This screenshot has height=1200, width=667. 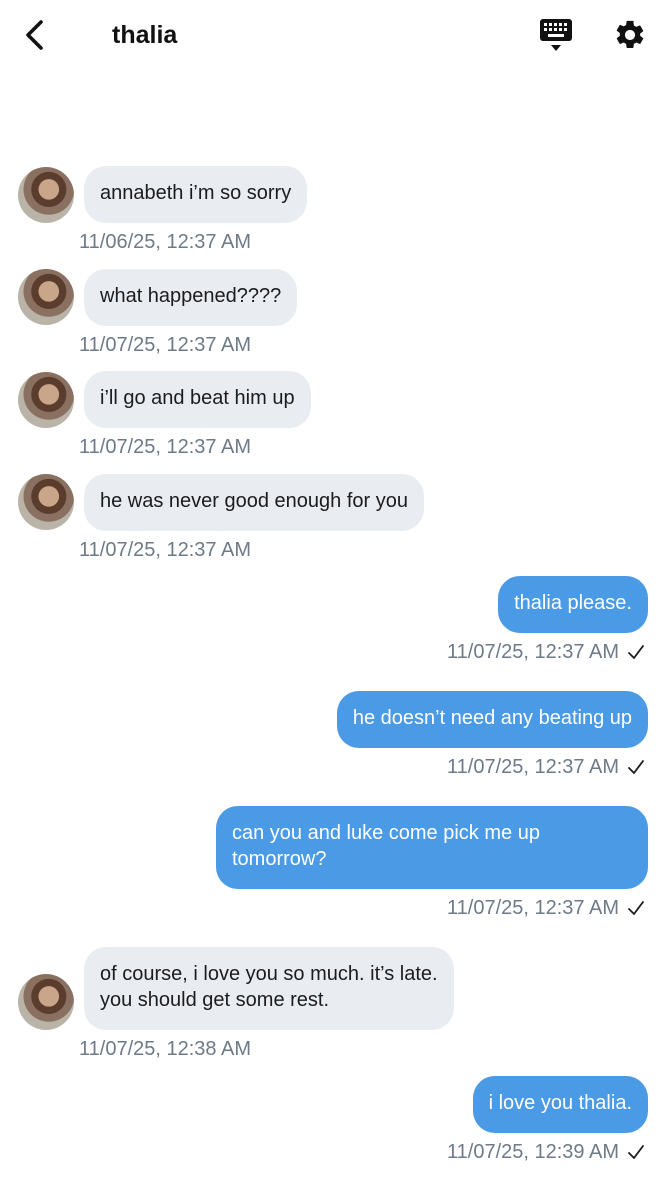 I want to click on message-timestamp: 11/07/25, 12:39 AM, so click(x=533, y=1152).